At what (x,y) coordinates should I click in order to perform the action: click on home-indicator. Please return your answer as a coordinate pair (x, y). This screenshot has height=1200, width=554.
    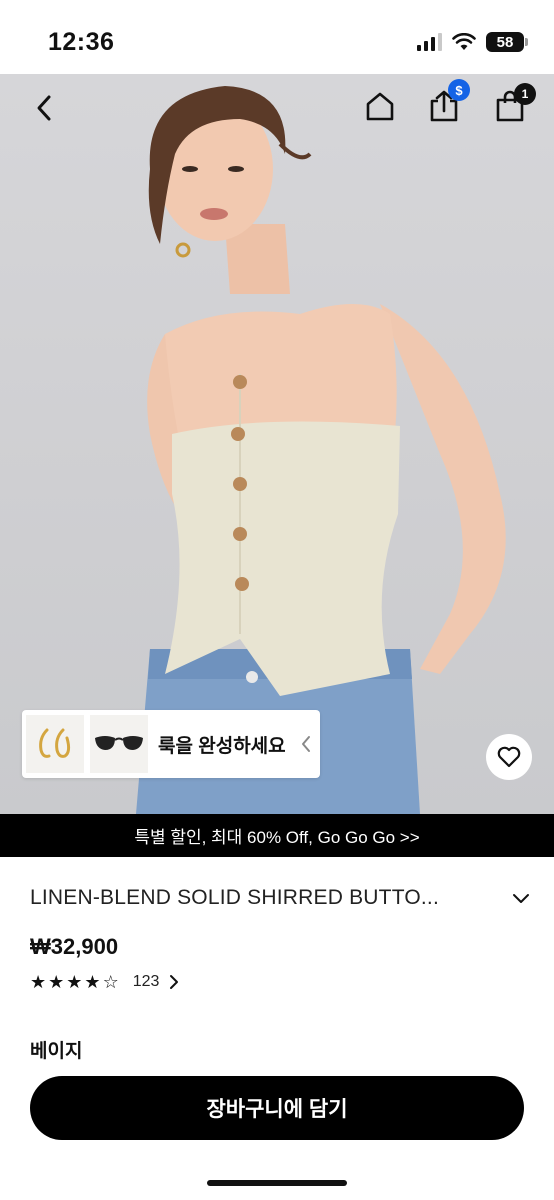
    Looking at the image, I should click on (277, 1183).